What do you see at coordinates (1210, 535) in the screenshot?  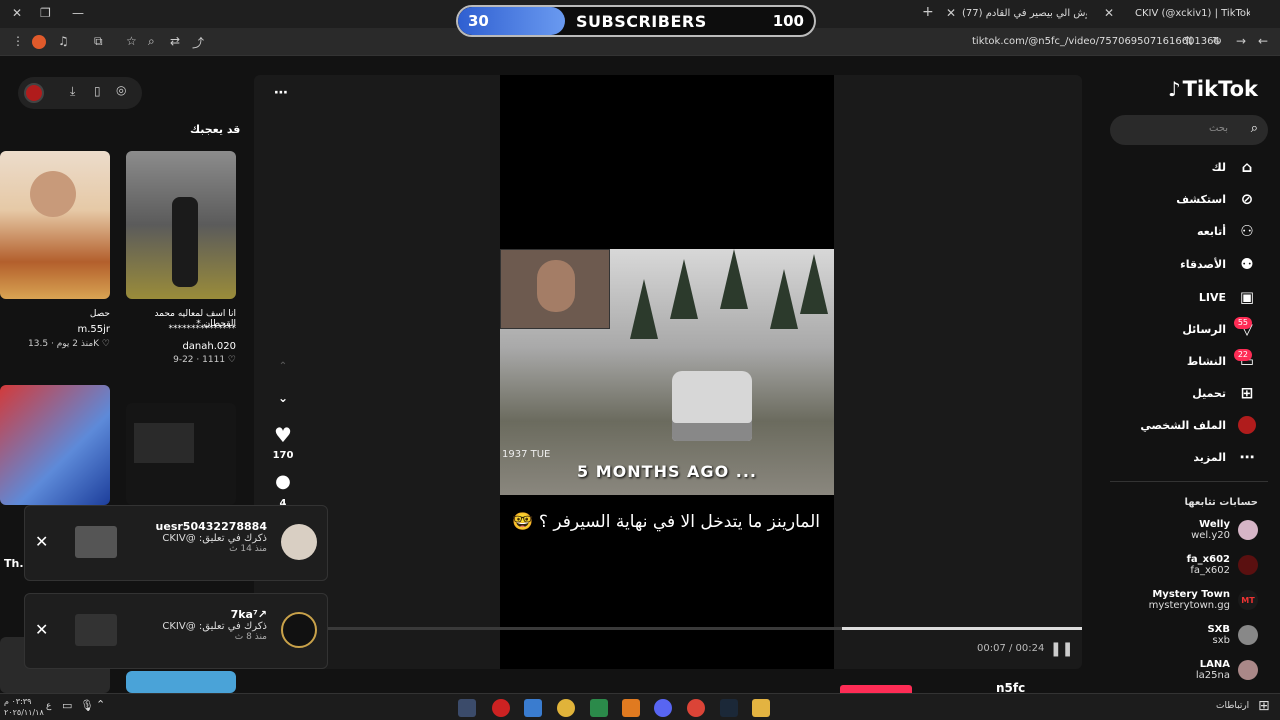 I see `following-handle: wel.y20` at bounding box center [1210, 535].